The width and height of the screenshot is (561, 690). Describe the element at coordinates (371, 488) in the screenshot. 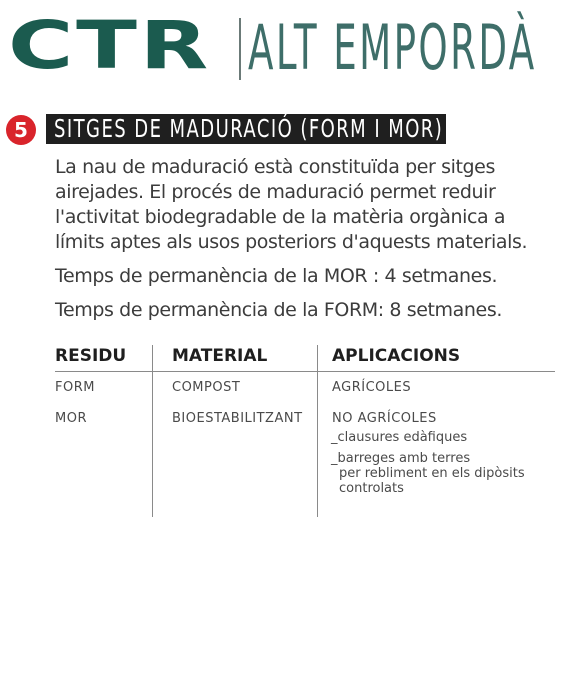

I see `sub-item: controlats` at that location.